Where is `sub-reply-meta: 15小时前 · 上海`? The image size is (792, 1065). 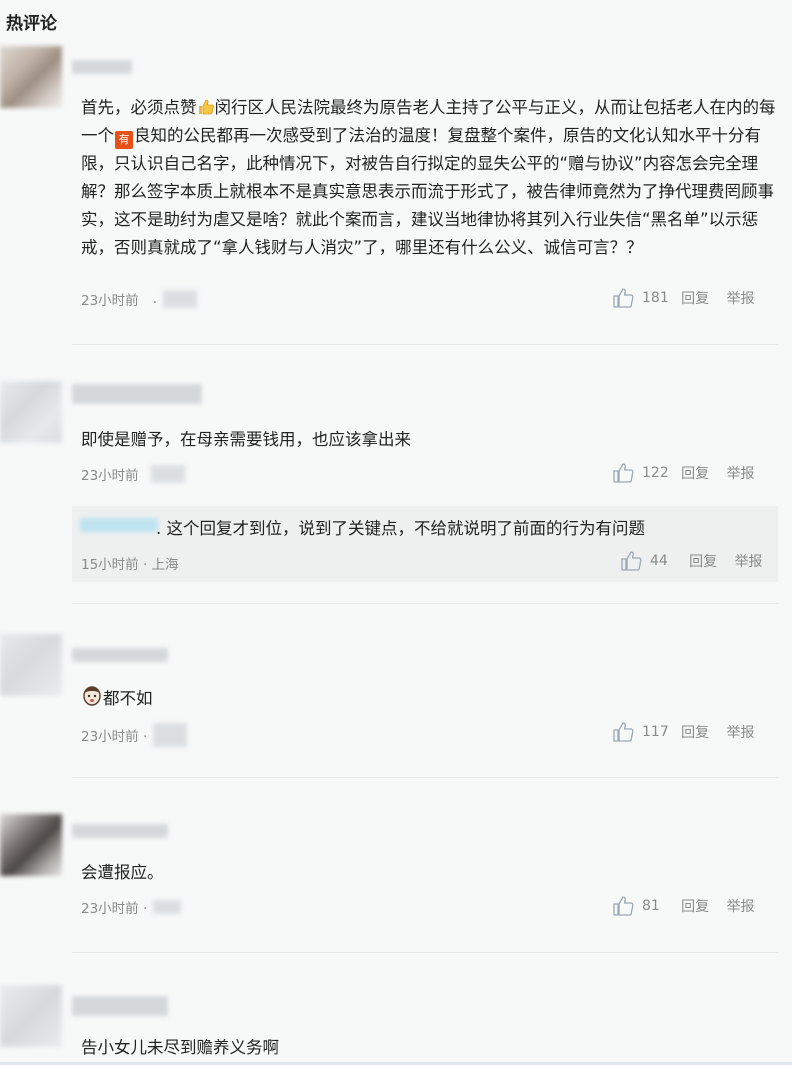
sub-reply-meta: 15小时前 · 上海 is located at coordinates (130, 565).